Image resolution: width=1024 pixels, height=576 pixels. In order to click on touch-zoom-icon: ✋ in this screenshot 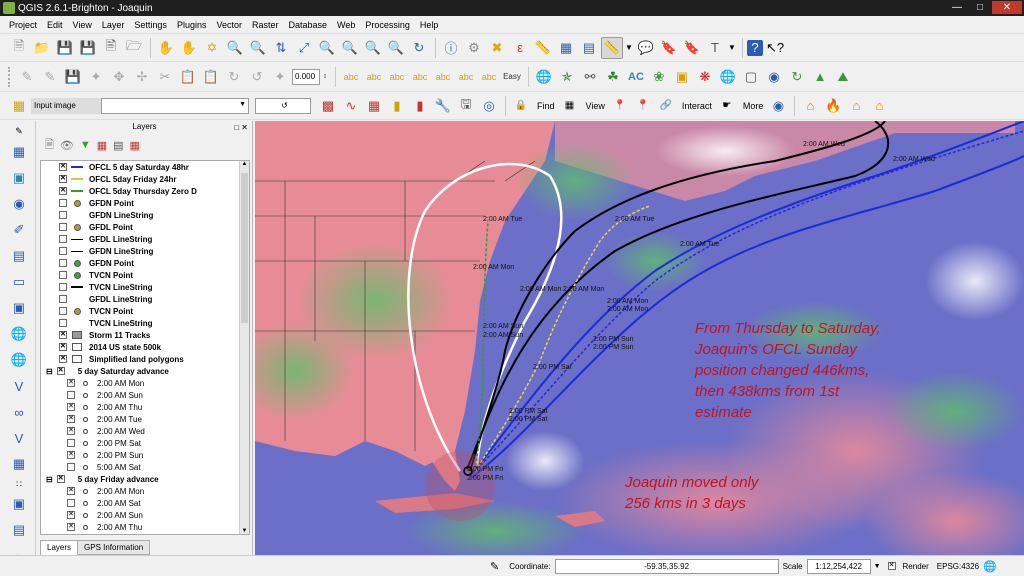, I will do `click(166, 48)`.